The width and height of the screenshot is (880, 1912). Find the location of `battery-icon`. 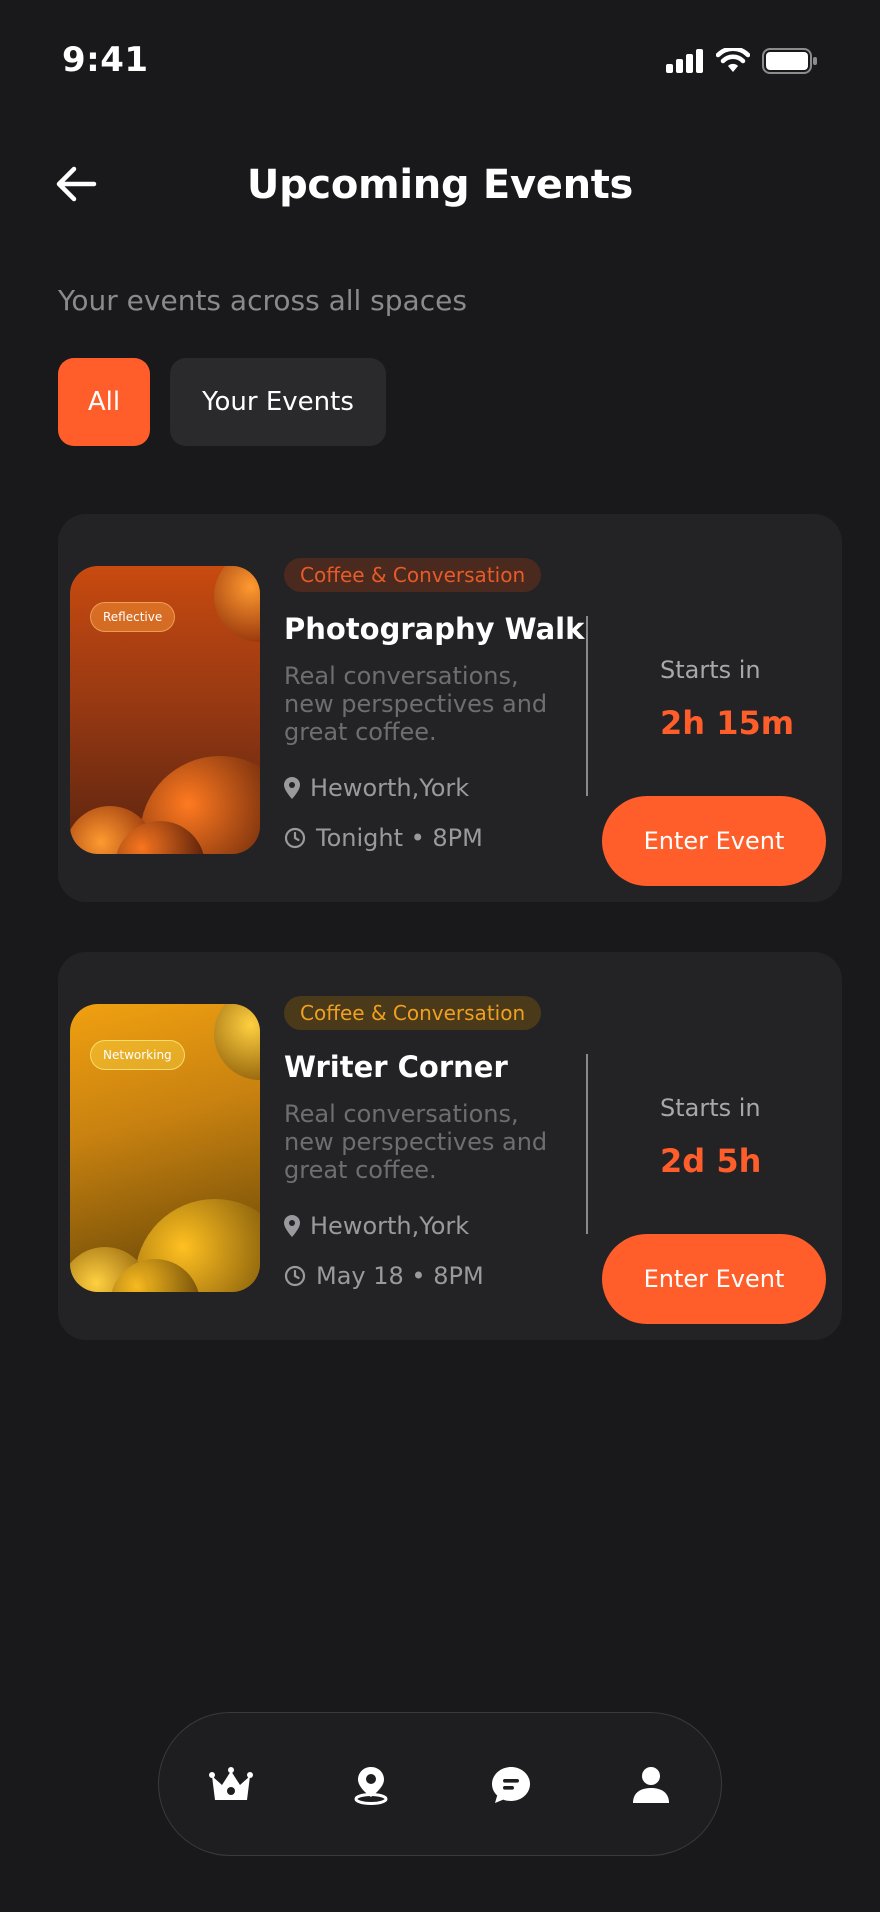

battery-icon is located at coordinates (789, 61).